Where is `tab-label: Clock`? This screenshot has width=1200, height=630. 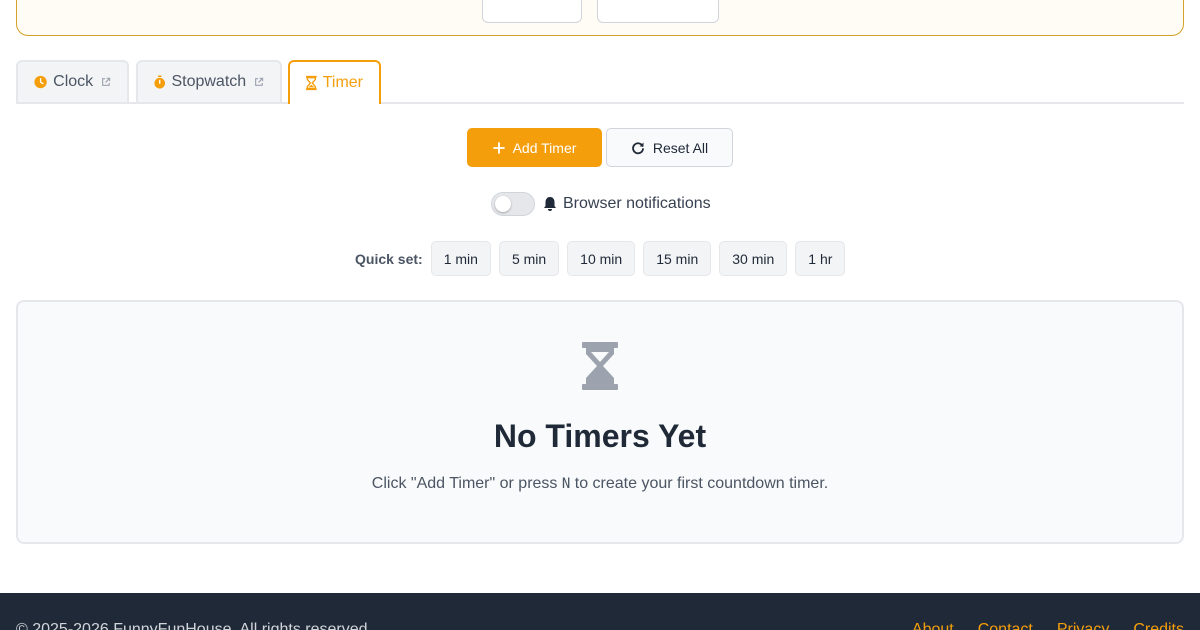
tab-label: Clock is located at coordinates (73, 81).